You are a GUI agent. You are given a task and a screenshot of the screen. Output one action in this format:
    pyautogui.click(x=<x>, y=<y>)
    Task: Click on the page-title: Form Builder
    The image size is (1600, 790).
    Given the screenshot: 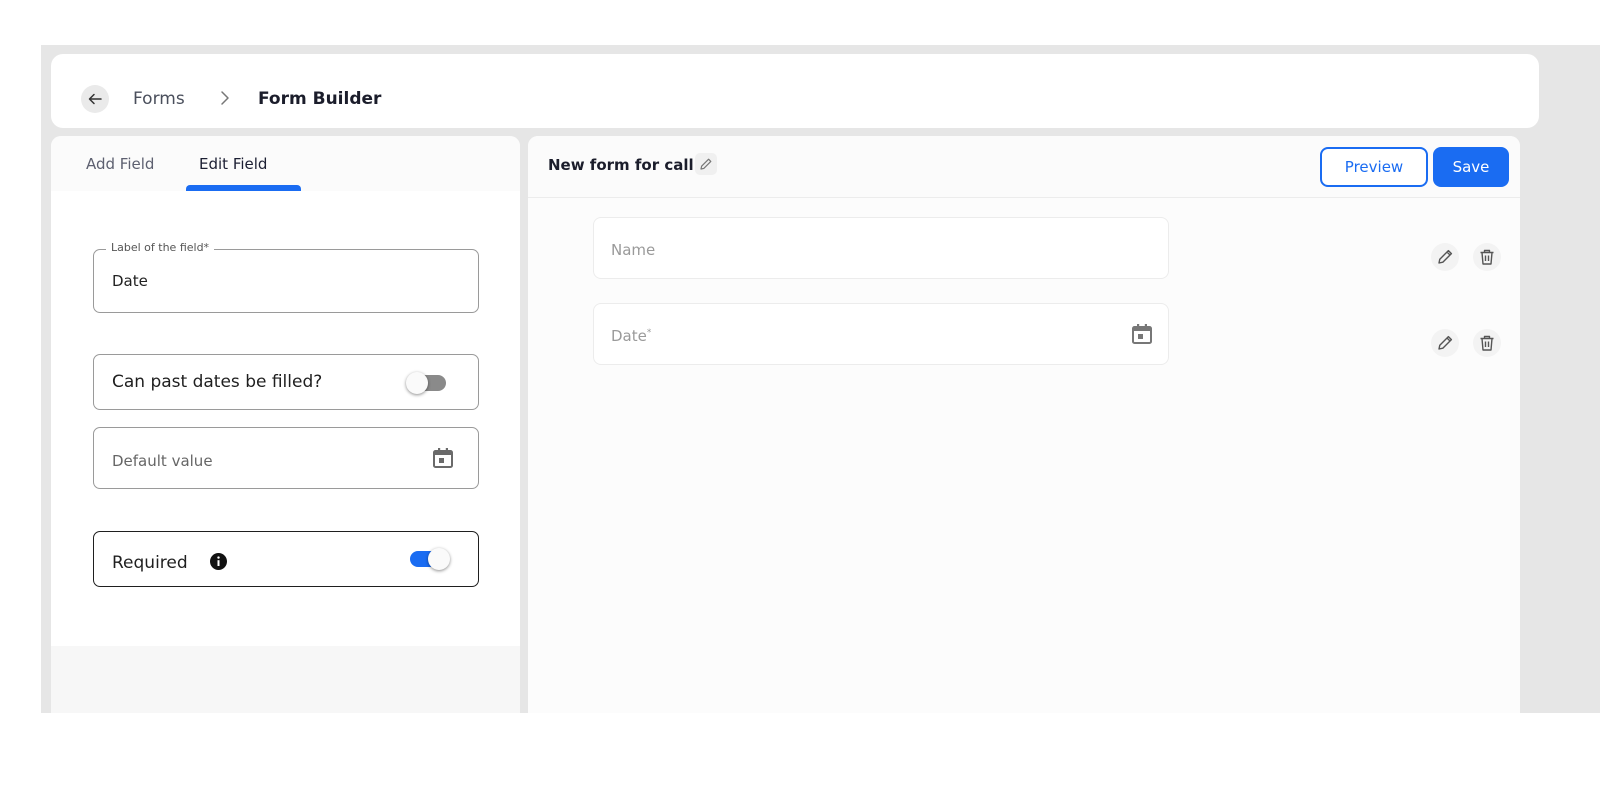 What is the action you would take?
    pyautogui.click(x=320, y=99)
    